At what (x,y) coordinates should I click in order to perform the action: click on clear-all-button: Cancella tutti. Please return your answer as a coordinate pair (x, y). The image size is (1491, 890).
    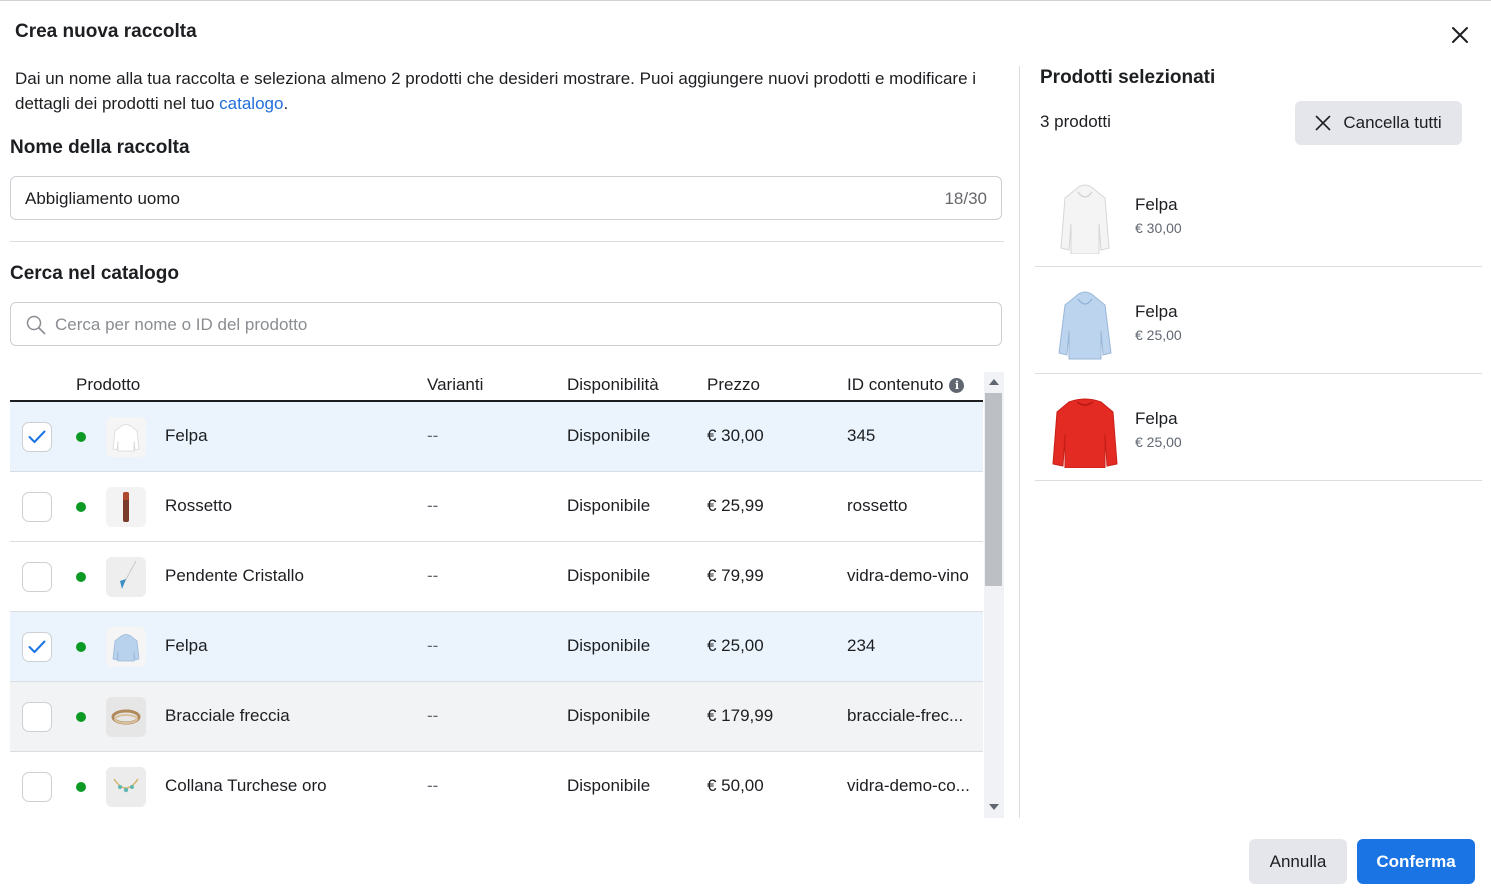
    Looking at the image, I should click on (1378, 123).